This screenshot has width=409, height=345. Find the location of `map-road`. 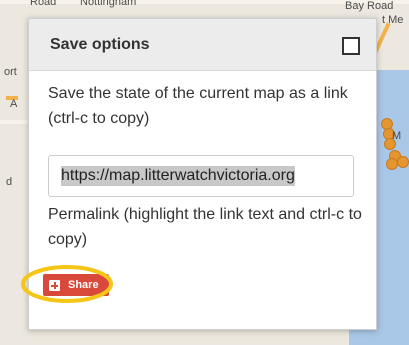

map-road is located at coordinates (14, 122).